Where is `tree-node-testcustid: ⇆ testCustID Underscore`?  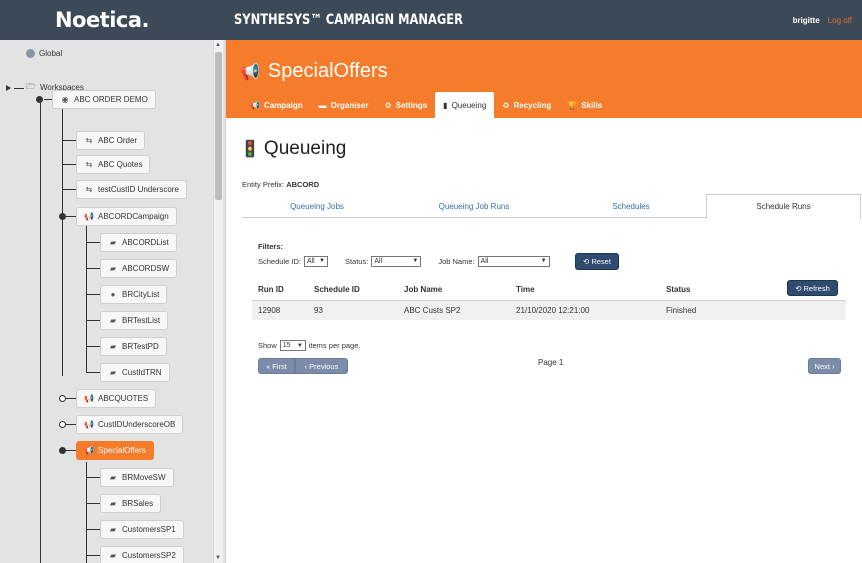
tree-node-testcustid: ⇆ testCustID Underscore is located at coordinates (131, 189).